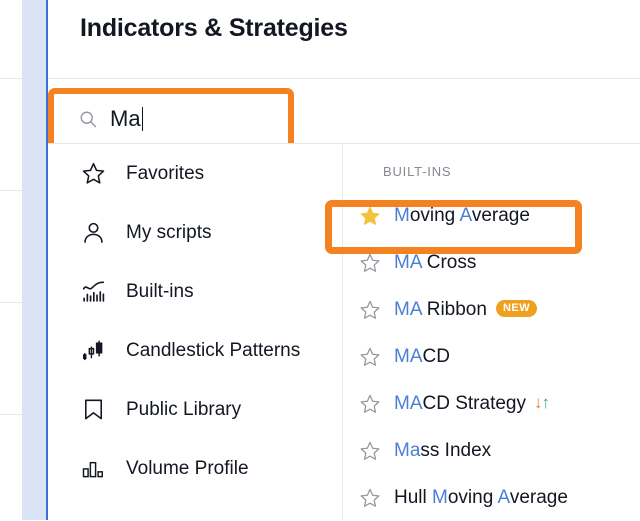  What do you see at coordinates (88, 119) in the screenshot?
I see `search-icon` at bounding box center [88, 119].